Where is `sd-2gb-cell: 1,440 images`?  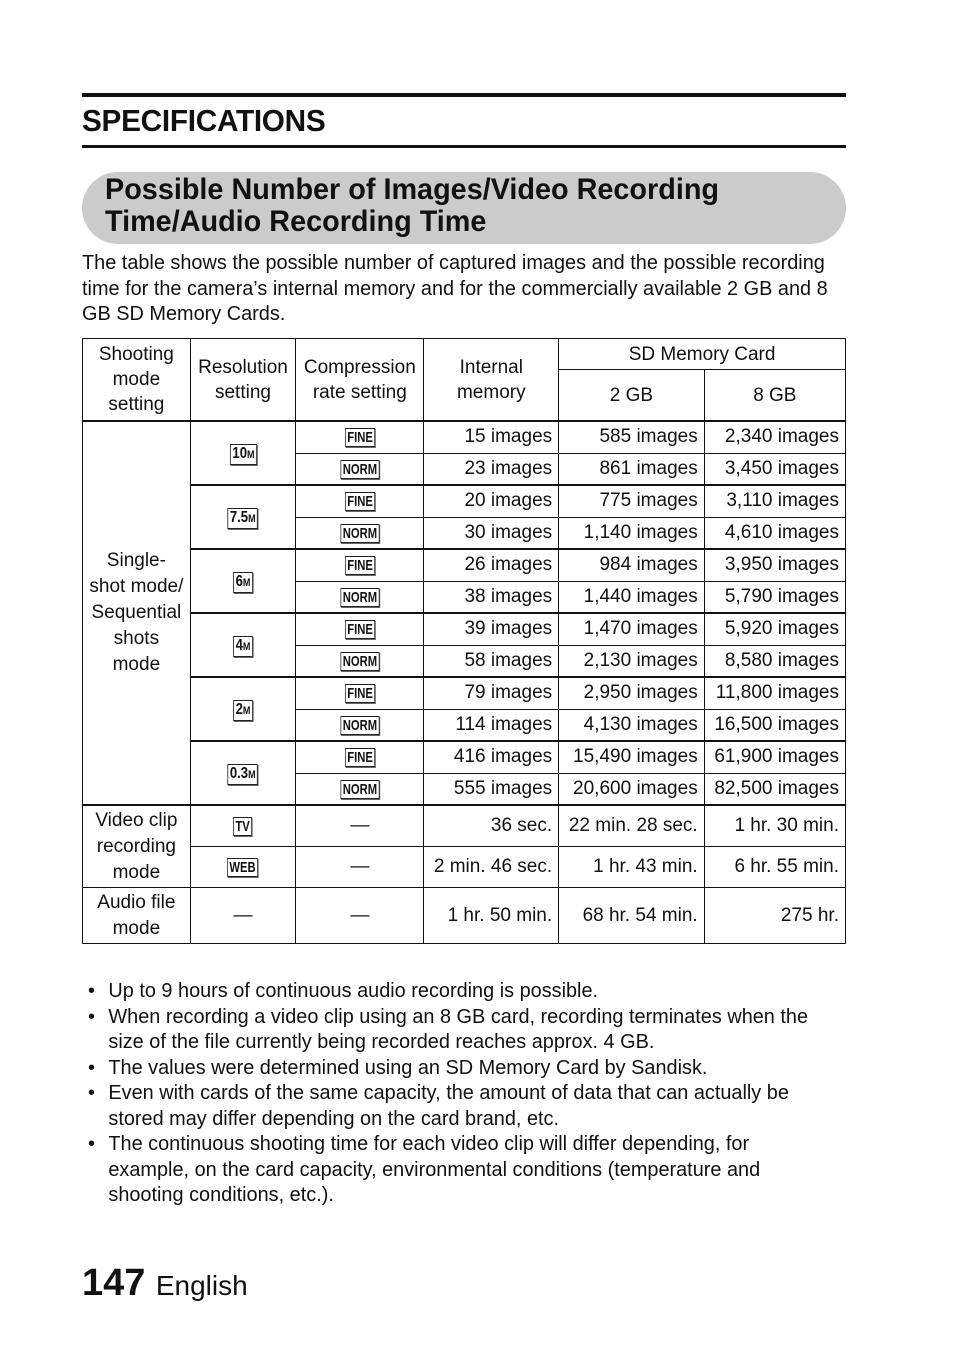 sd-2gb-cell: 1,440 images is located at coordinates (631, 597).